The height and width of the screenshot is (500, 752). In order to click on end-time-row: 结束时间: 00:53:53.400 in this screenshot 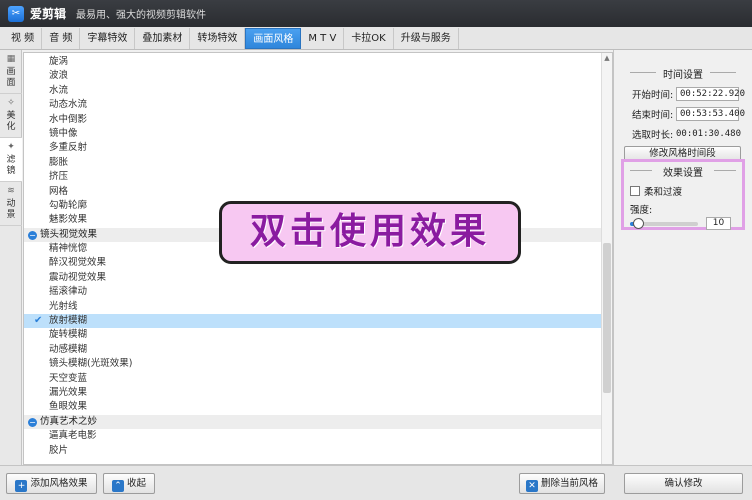, I will do `click(692, 113)`.